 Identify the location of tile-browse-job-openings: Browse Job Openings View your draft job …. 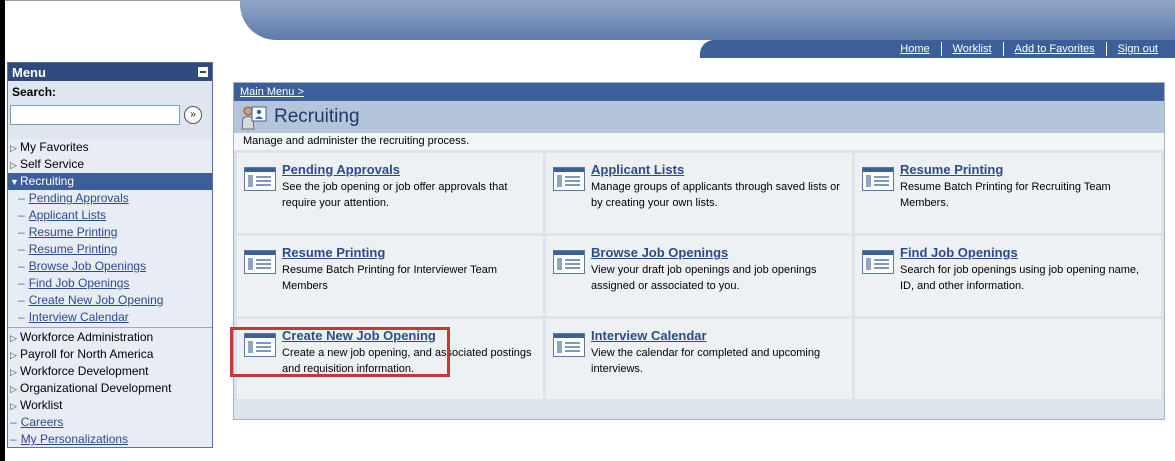
(699, 276).